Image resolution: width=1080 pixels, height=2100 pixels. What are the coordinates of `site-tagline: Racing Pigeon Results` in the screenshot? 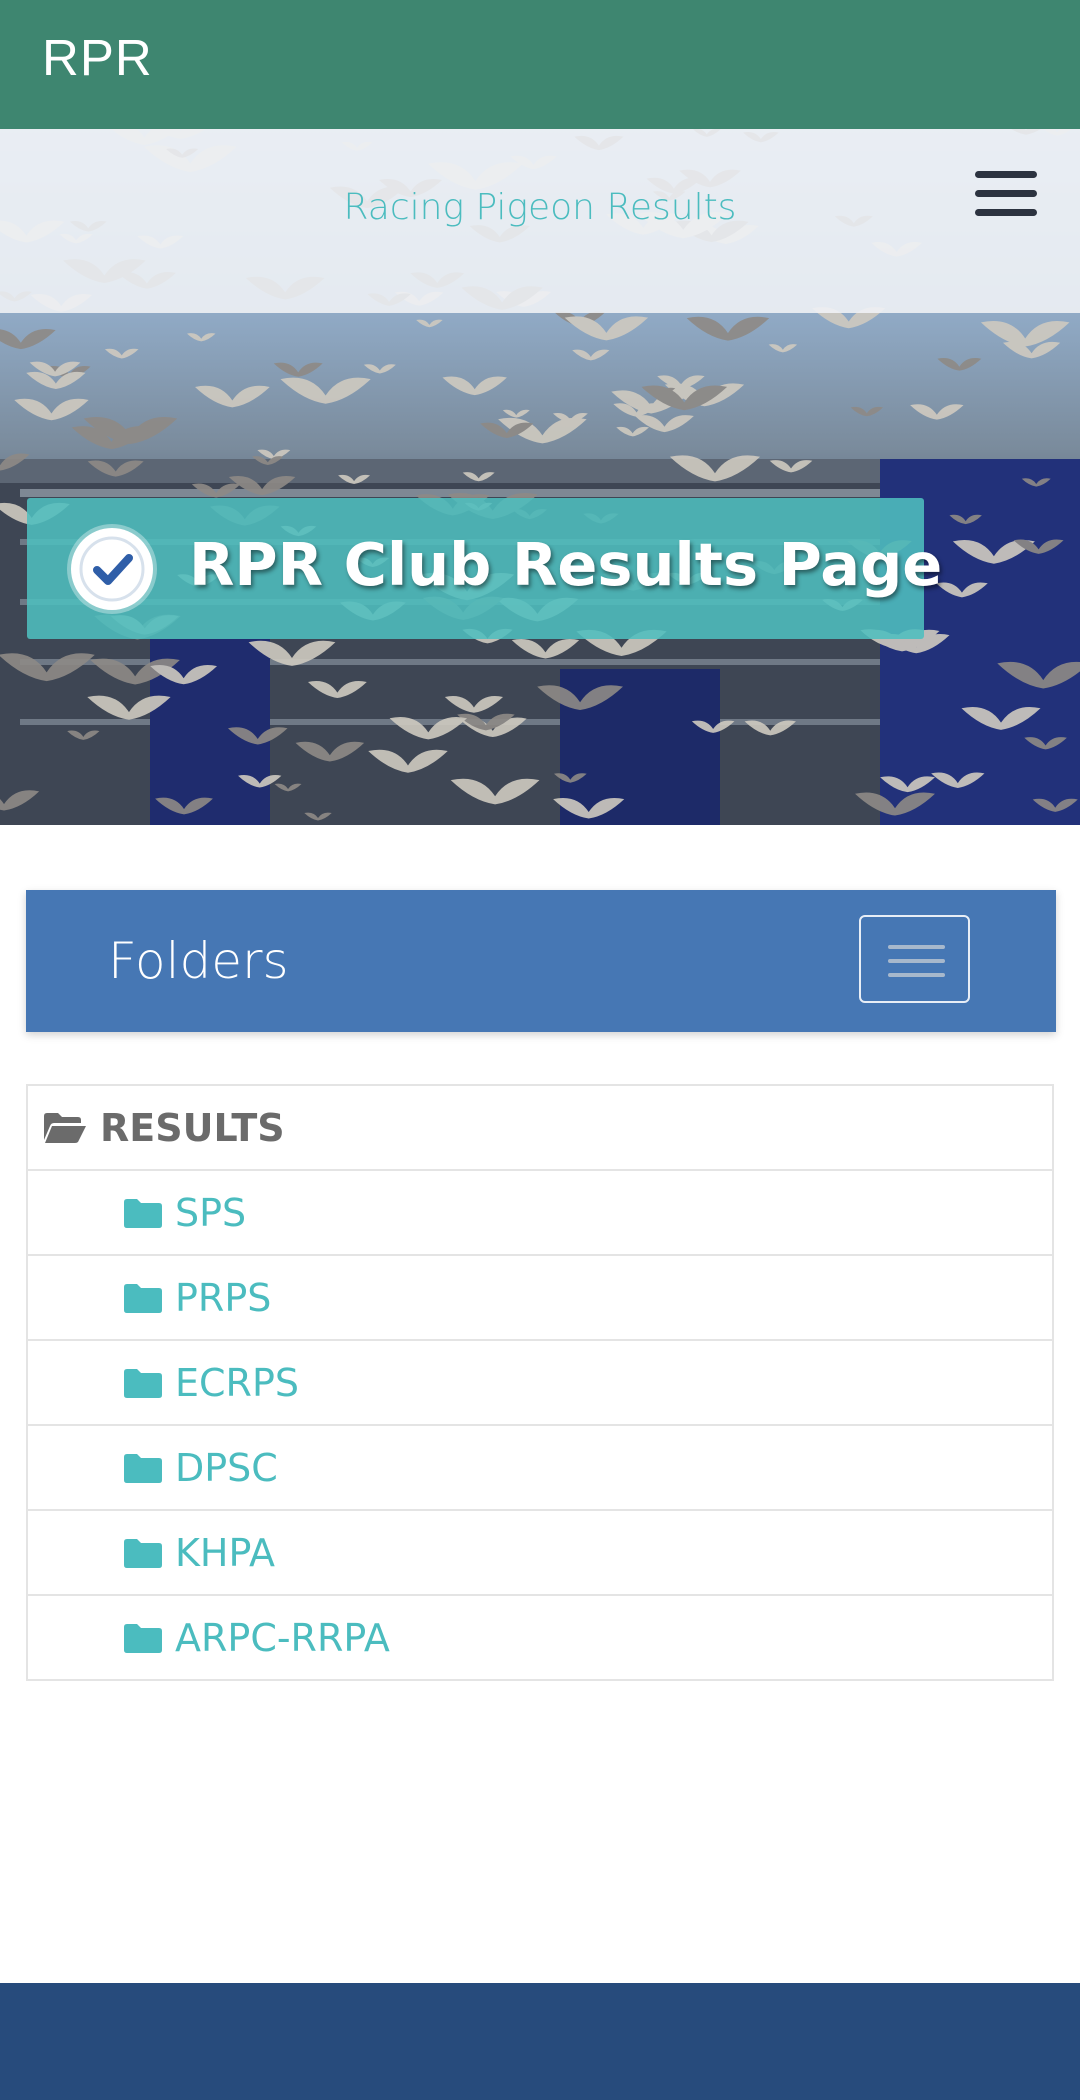 It's located at (540, 207).